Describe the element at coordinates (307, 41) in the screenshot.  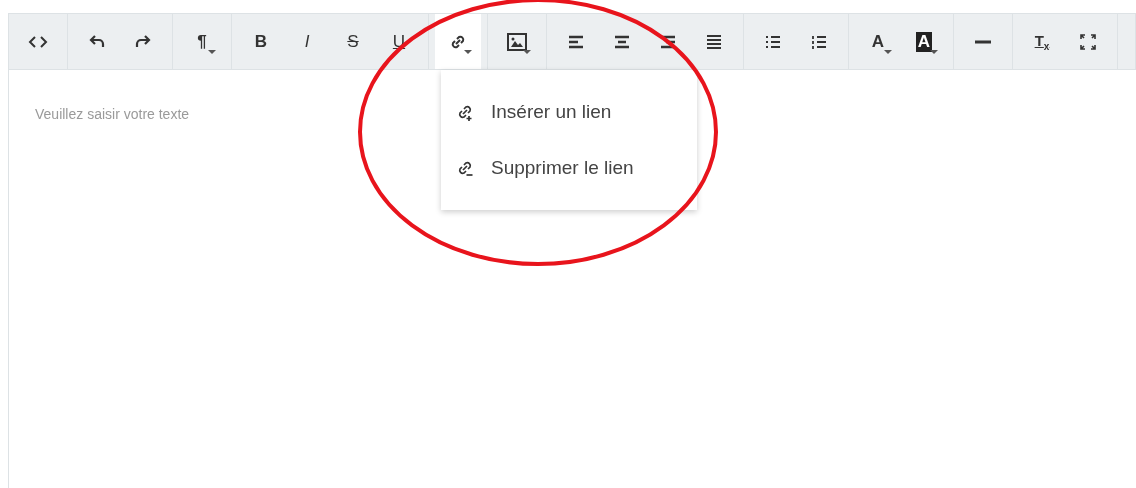
I see `italic-button: I` at that location.